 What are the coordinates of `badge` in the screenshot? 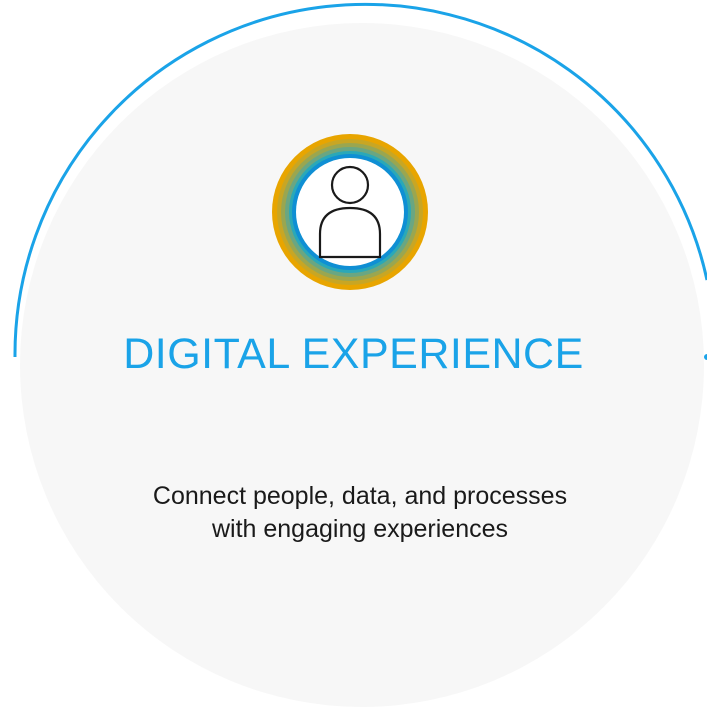 It's located at (350, 212).